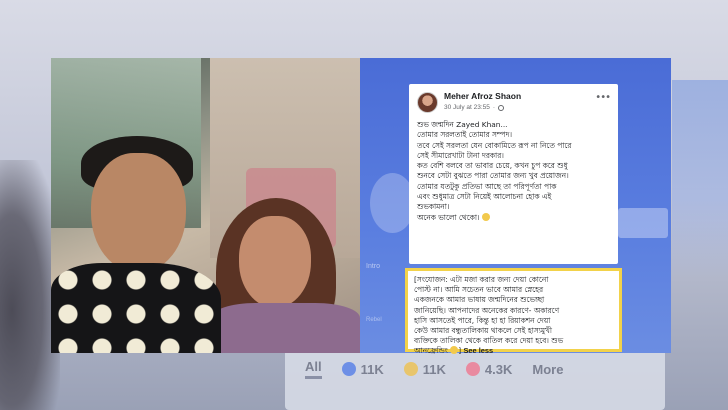 The image size is (728, 410). What do you see at coordinates (275, 262) in the screenshot?
I see `woman-face` at bounding box center [275, 262].